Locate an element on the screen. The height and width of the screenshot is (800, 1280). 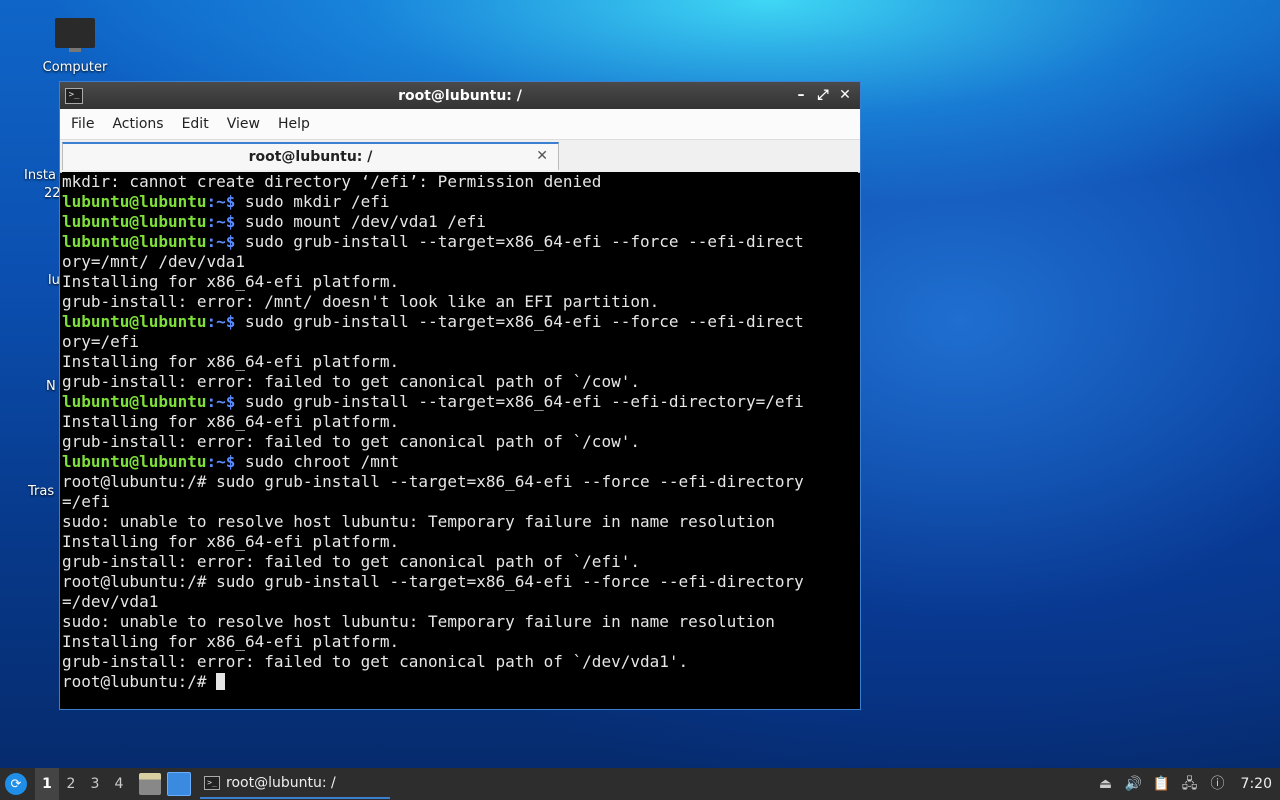
computer-icon is located at coordinates (75, 35).